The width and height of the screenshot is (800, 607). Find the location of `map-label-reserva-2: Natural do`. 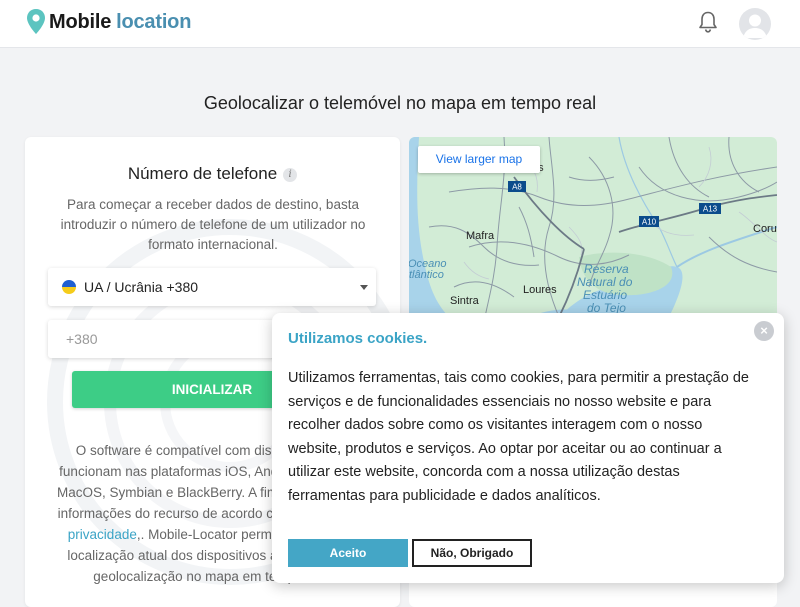

map-label-reserva-2: Natural do is located at coordinates (605, 282).